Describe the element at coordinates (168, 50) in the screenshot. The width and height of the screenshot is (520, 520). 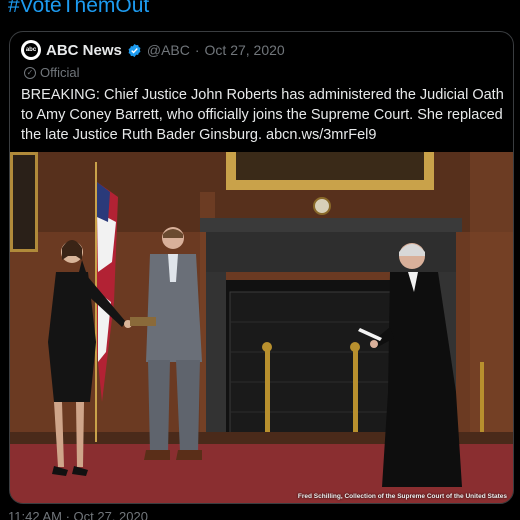
I see `author-handle: @ABC` at that location.